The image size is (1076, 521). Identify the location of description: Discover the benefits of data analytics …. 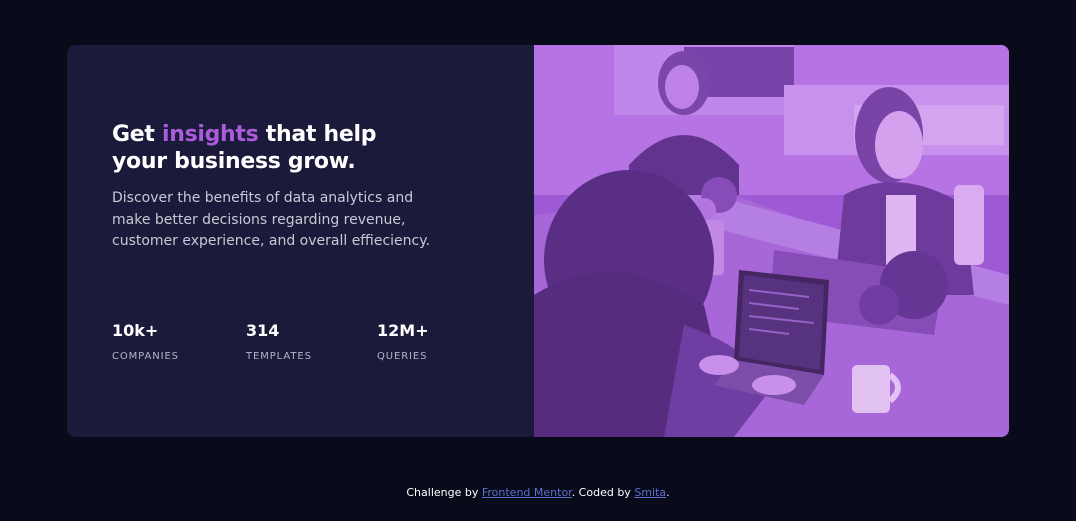
(271, 219).